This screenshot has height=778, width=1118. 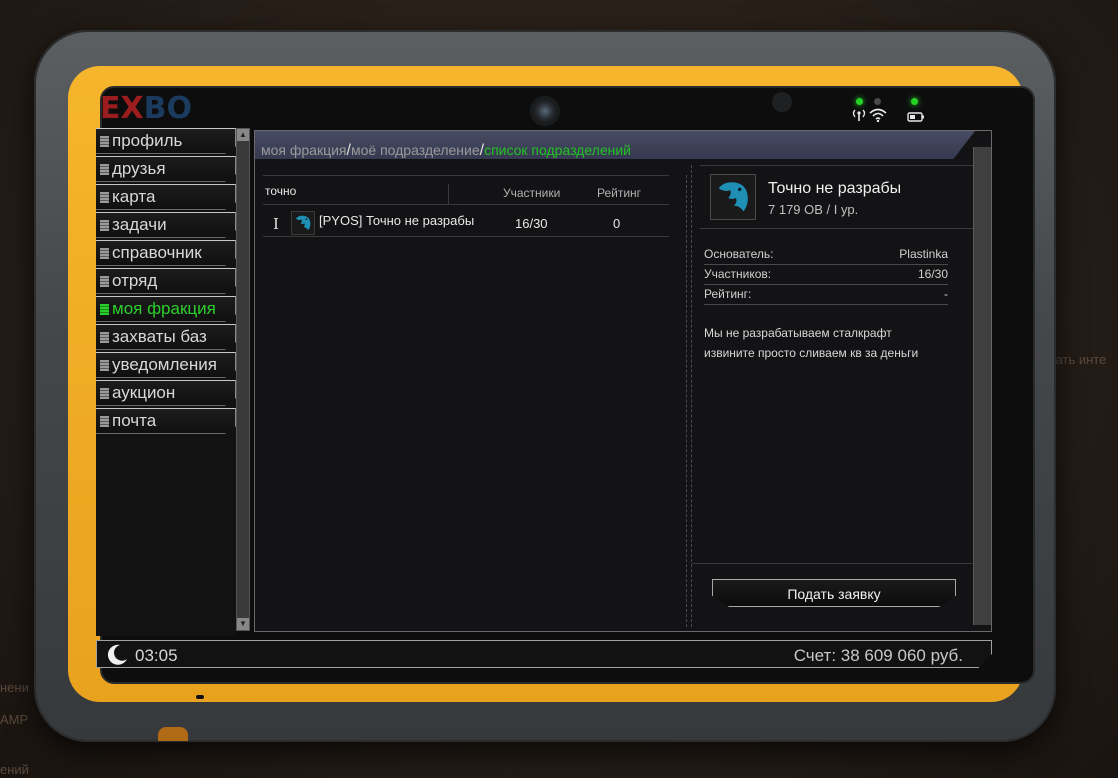 What do you see at coordinates (826, 255) in the screenshot?
I see `founder-row: Основатель: Plastinka` at bounding box center [826, 255].